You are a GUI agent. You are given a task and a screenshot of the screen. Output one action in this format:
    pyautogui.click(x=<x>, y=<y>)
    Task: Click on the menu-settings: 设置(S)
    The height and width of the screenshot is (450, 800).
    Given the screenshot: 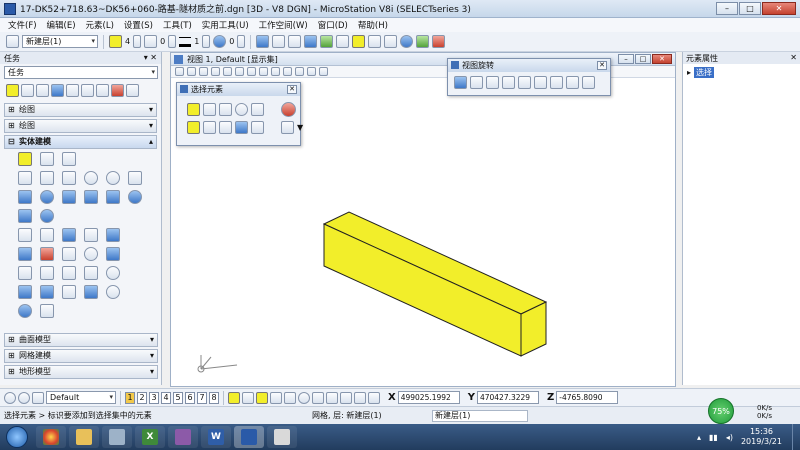 What is the action you would take?
    pyautogui.click(x=138, y=25)
    